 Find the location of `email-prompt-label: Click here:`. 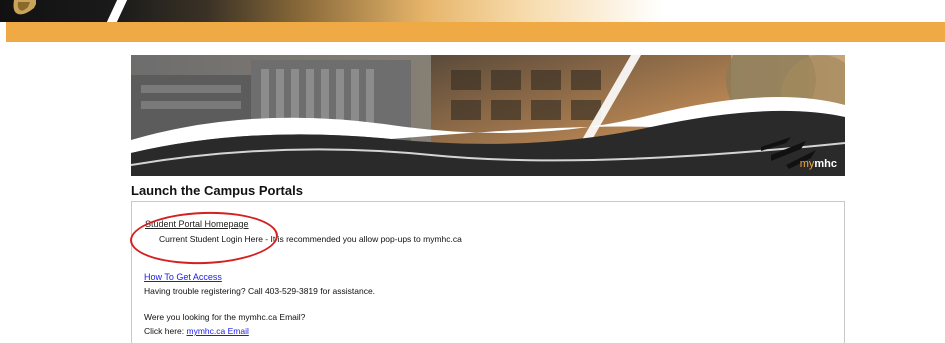

email-prompt-label: Click here: is located at coordinates (165, 331).